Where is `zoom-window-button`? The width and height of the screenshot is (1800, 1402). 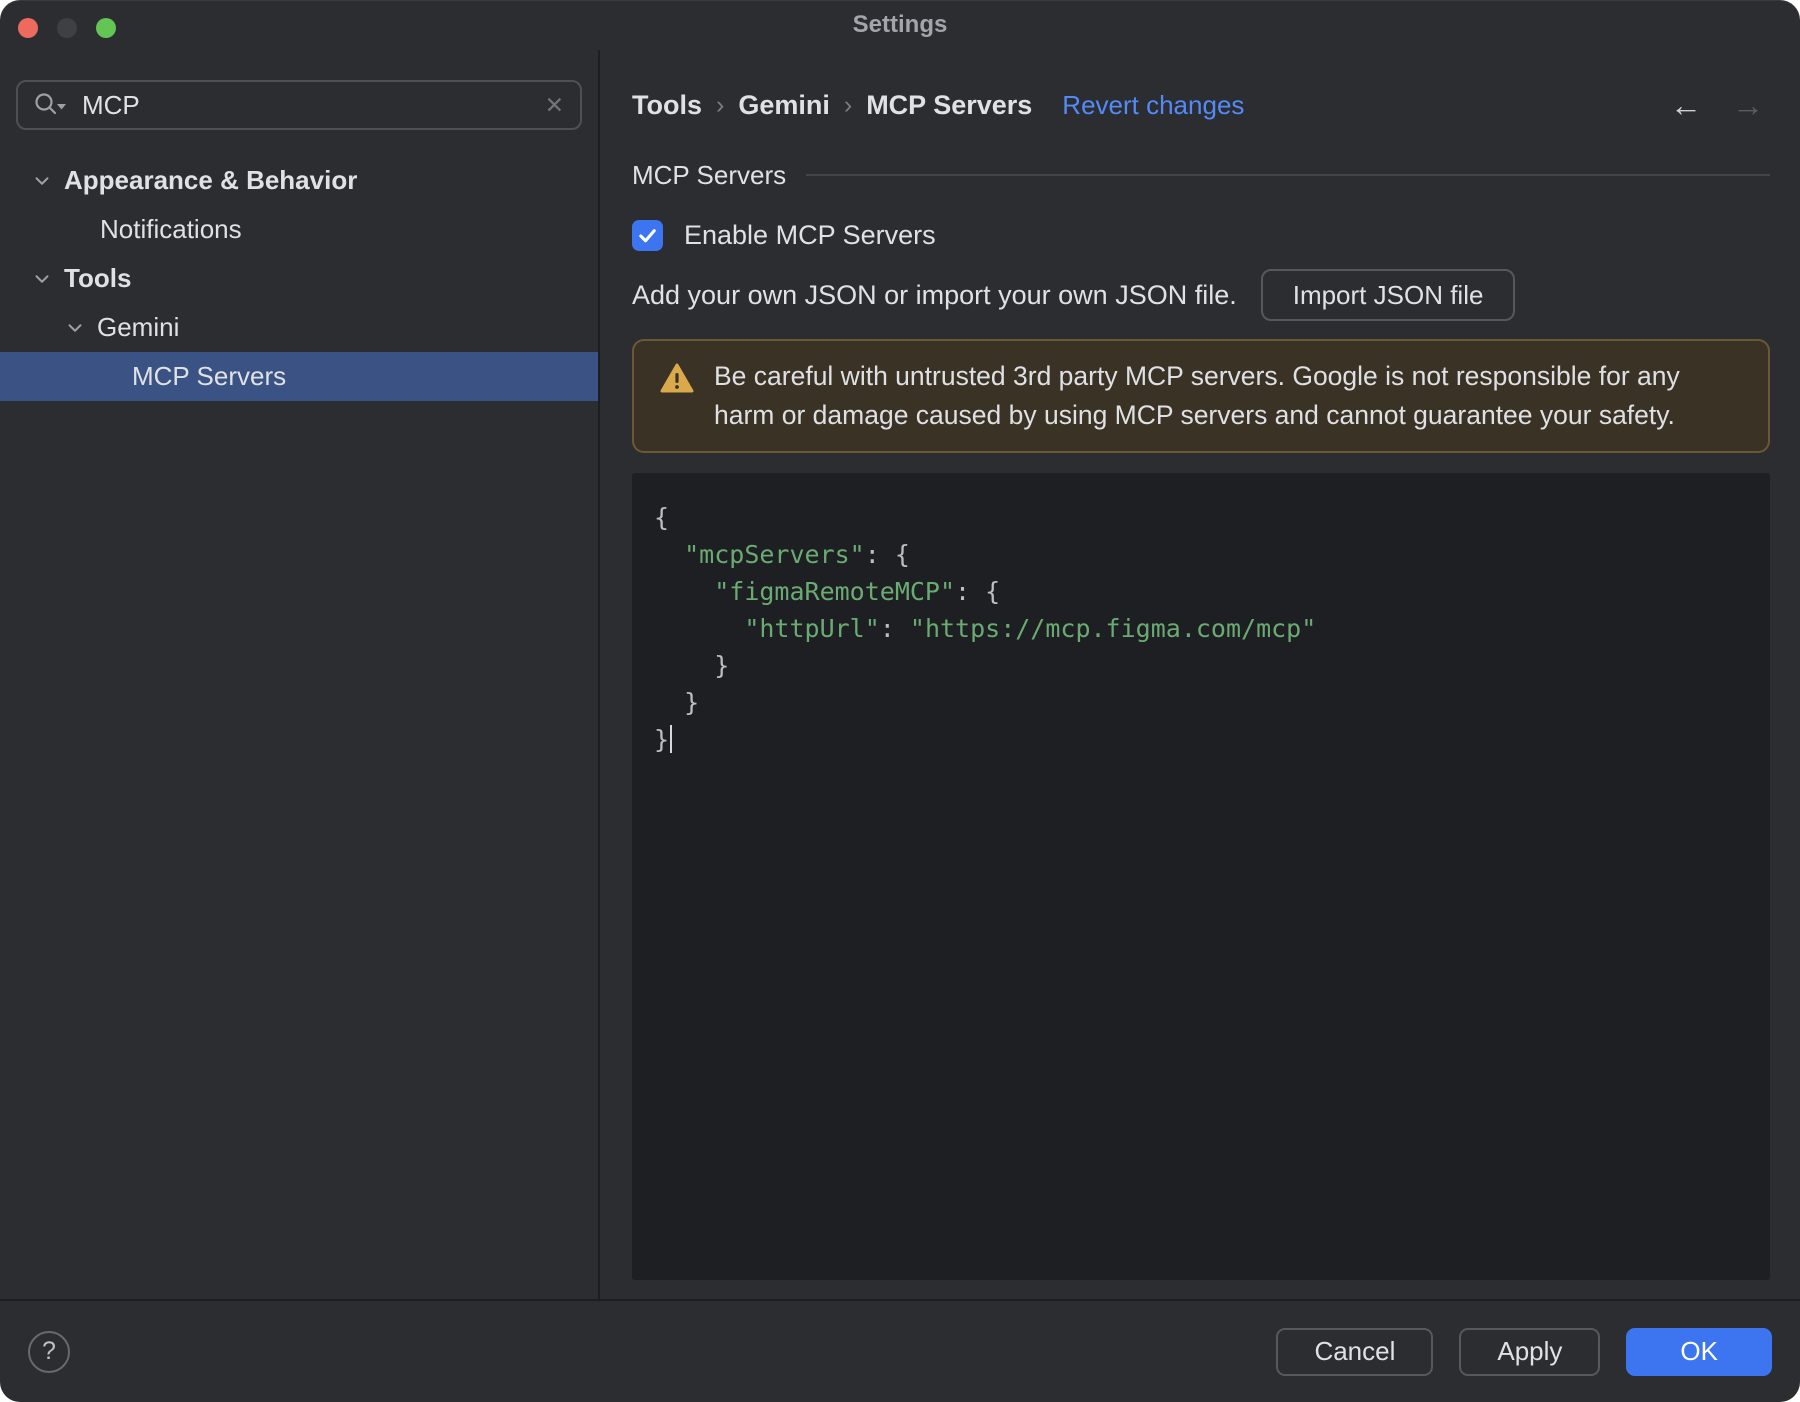 zoom-window-button is located at coordinates (106, 28).